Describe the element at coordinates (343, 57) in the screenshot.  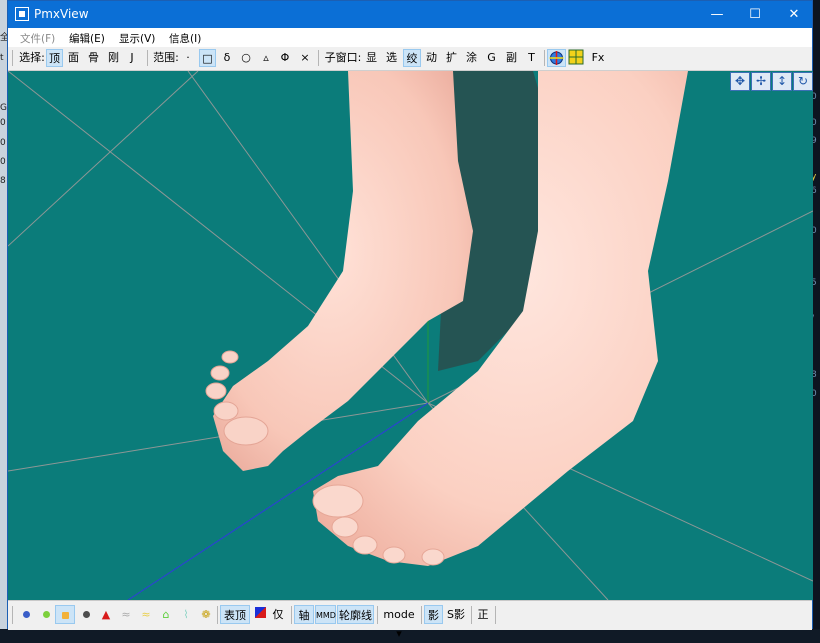
I see `subwindow-label: 子窗口:` at that location.